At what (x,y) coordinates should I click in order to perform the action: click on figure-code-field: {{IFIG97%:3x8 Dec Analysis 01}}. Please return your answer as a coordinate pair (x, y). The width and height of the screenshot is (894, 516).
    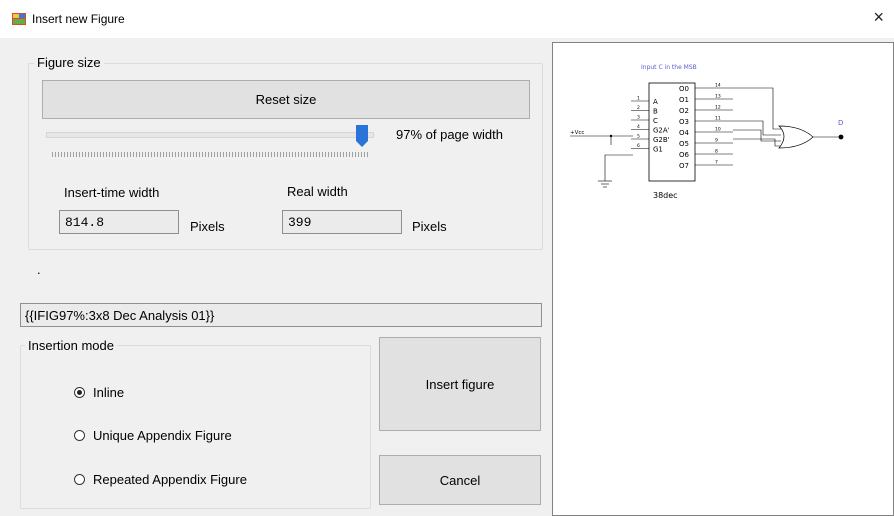
    Looking at the image, I should click on (281, 315).